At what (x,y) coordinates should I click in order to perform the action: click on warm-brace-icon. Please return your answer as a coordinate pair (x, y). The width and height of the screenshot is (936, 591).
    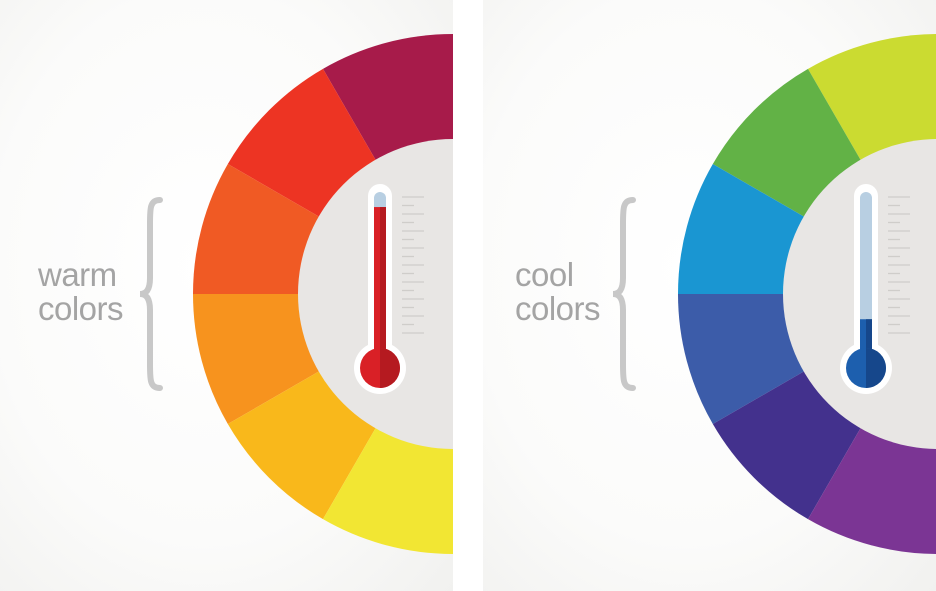
    Looking at the image, I should click on (151, 294).